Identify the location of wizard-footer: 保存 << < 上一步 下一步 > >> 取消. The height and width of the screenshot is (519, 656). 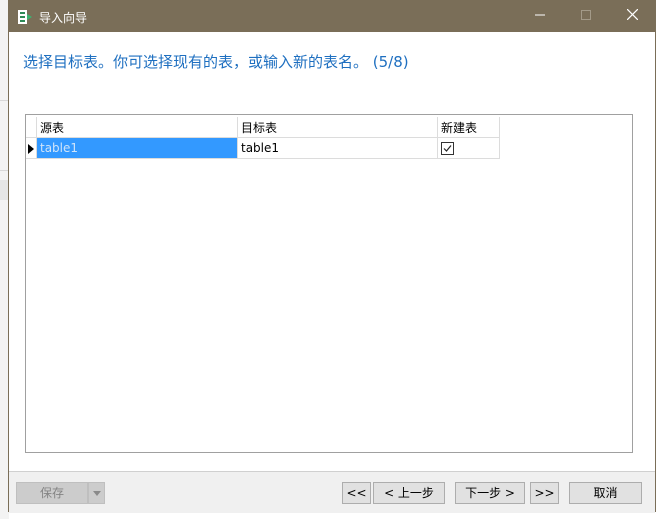
(332, 492).